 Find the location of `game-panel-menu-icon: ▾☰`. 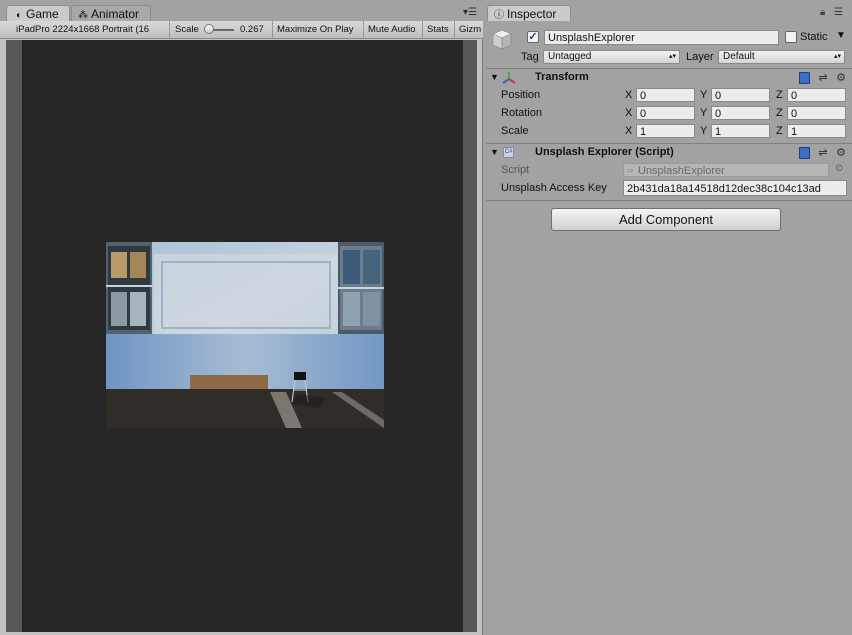

game-panel-menu-icon: ▾☰ is located at coordinates (470, 12).